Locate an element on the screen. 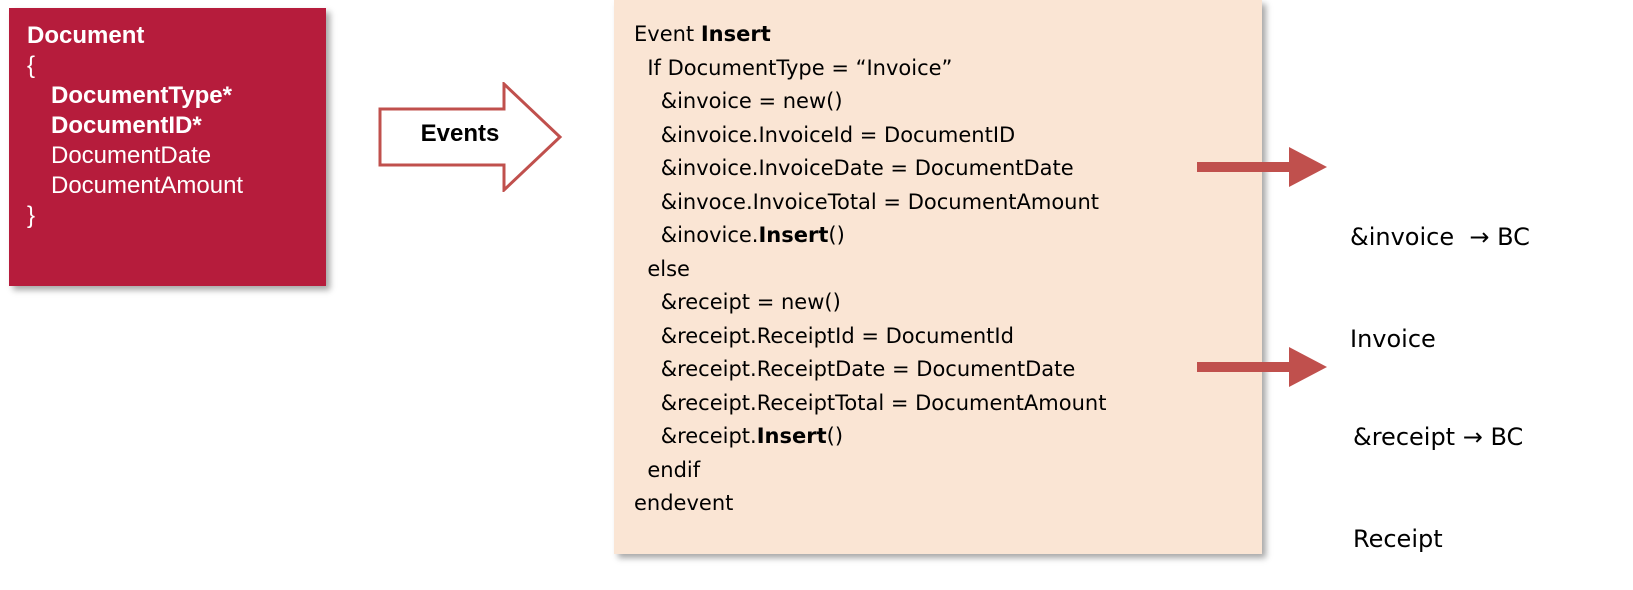 The image size is (1633, 590). code-text: &invoice.InvoiceDate = DocumentDate is located at coordinates (854, 168).